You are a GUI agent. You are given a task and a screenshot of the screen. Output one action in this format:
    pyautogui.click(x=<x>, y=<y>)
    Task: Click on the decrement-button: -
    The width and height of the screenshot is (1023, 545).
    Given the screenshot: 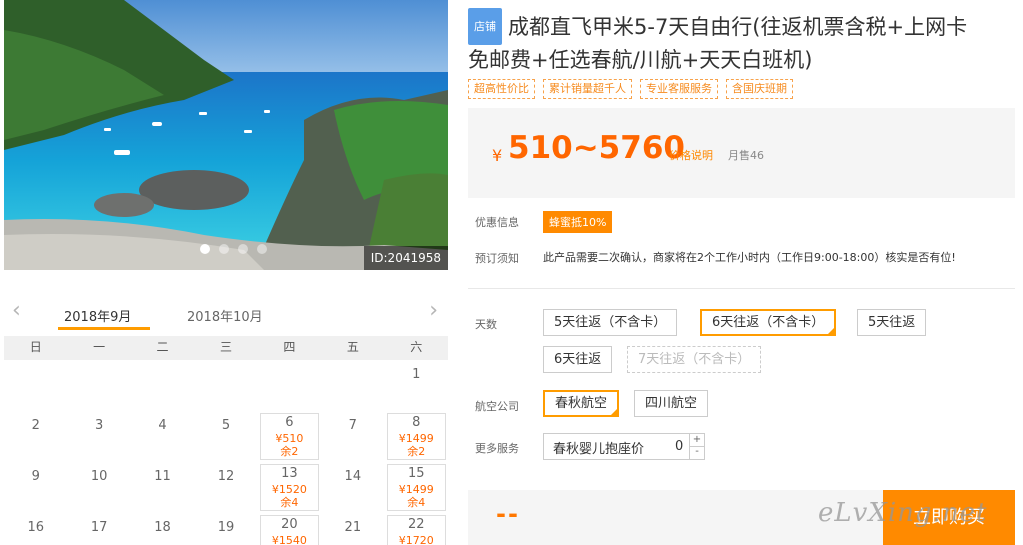 What is the action you would take?
    pyautogui.click(x=696, y=452)
    